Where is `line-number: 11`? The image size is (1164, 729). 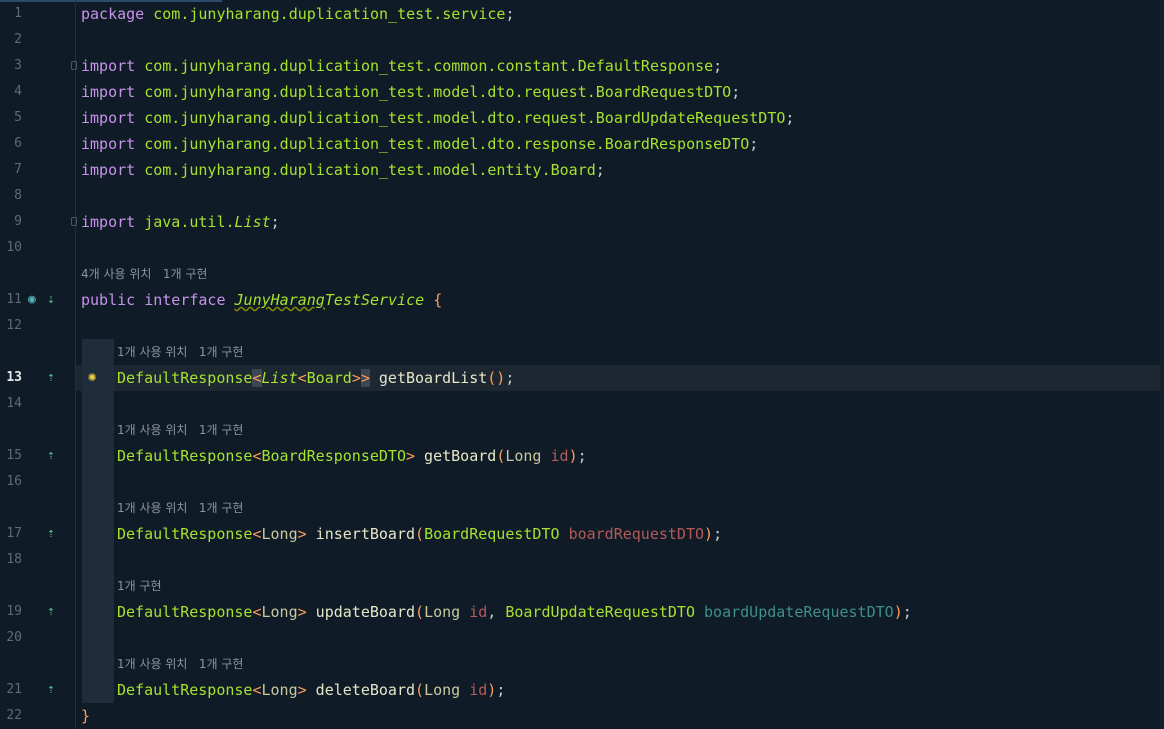
line-number: 11 is located at coordinates (11, 300).